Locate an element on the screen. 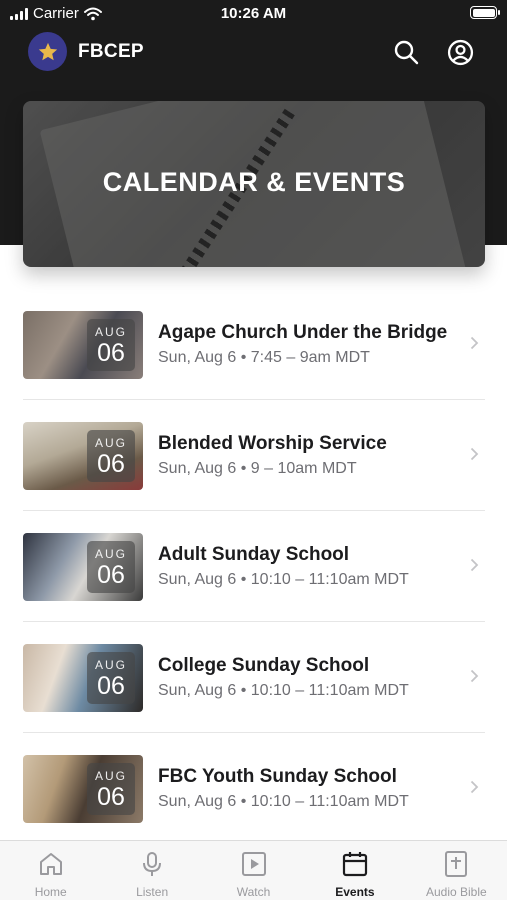 The image size is (507, 900). status-time: 10:26 AM is located at coordinates (253, 13).